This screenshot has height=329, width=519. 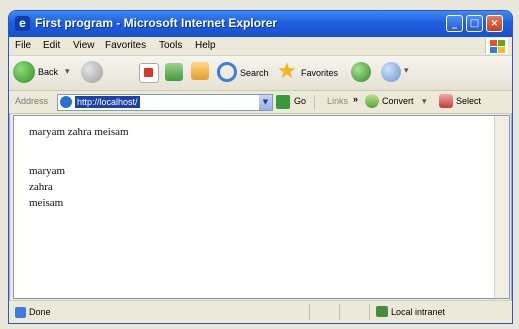 What do you see at coordinates (200, 71) in the screenshot?
I see `home-icon` at bounding box center [200, 71].